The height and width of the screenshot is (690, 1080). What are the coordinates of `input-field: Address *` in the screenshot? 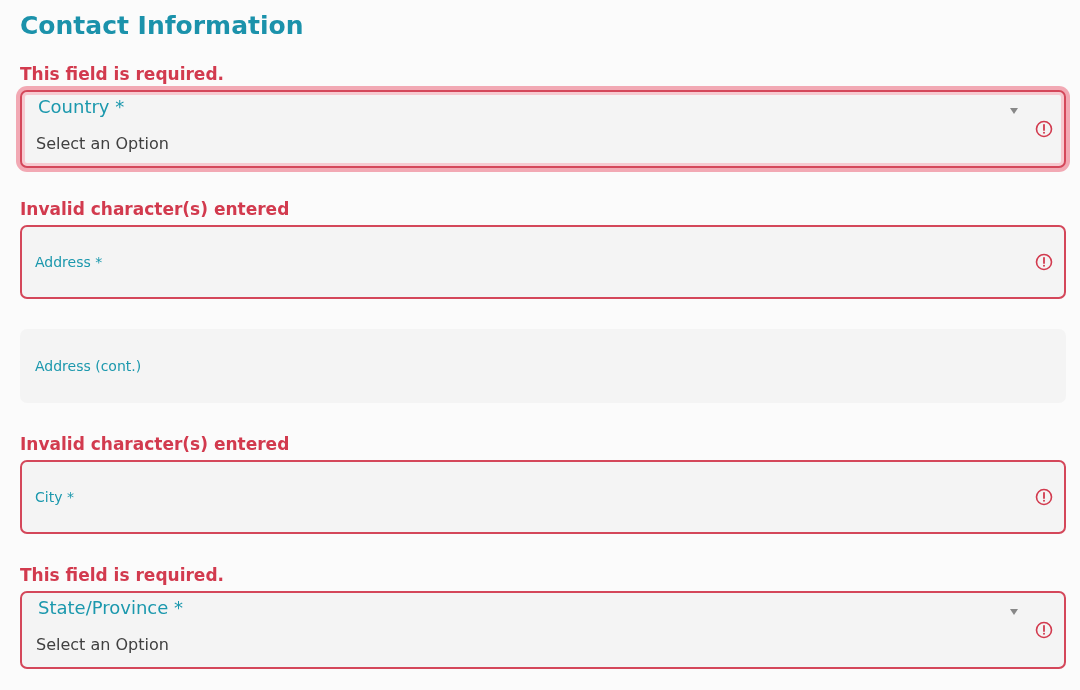 It's located at (543, 262).